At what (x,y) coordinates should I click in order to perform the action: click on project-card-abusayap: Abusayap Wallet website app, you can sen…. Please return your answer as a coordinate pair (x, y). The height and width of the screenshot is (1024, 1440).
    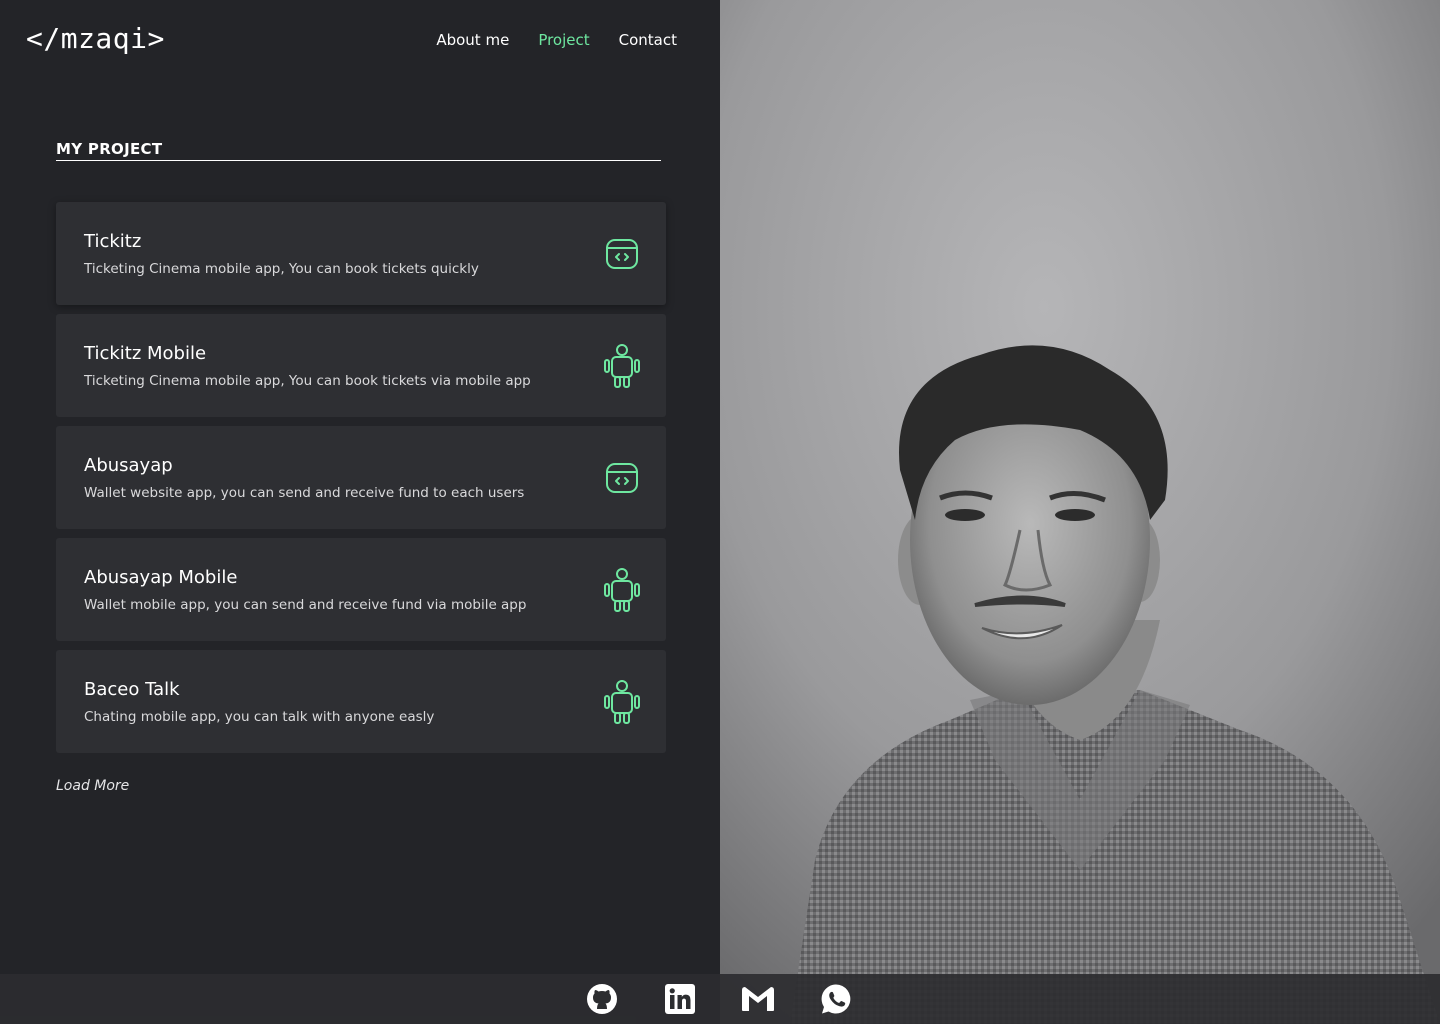
    Looking at the image, I should click on (361, 477).